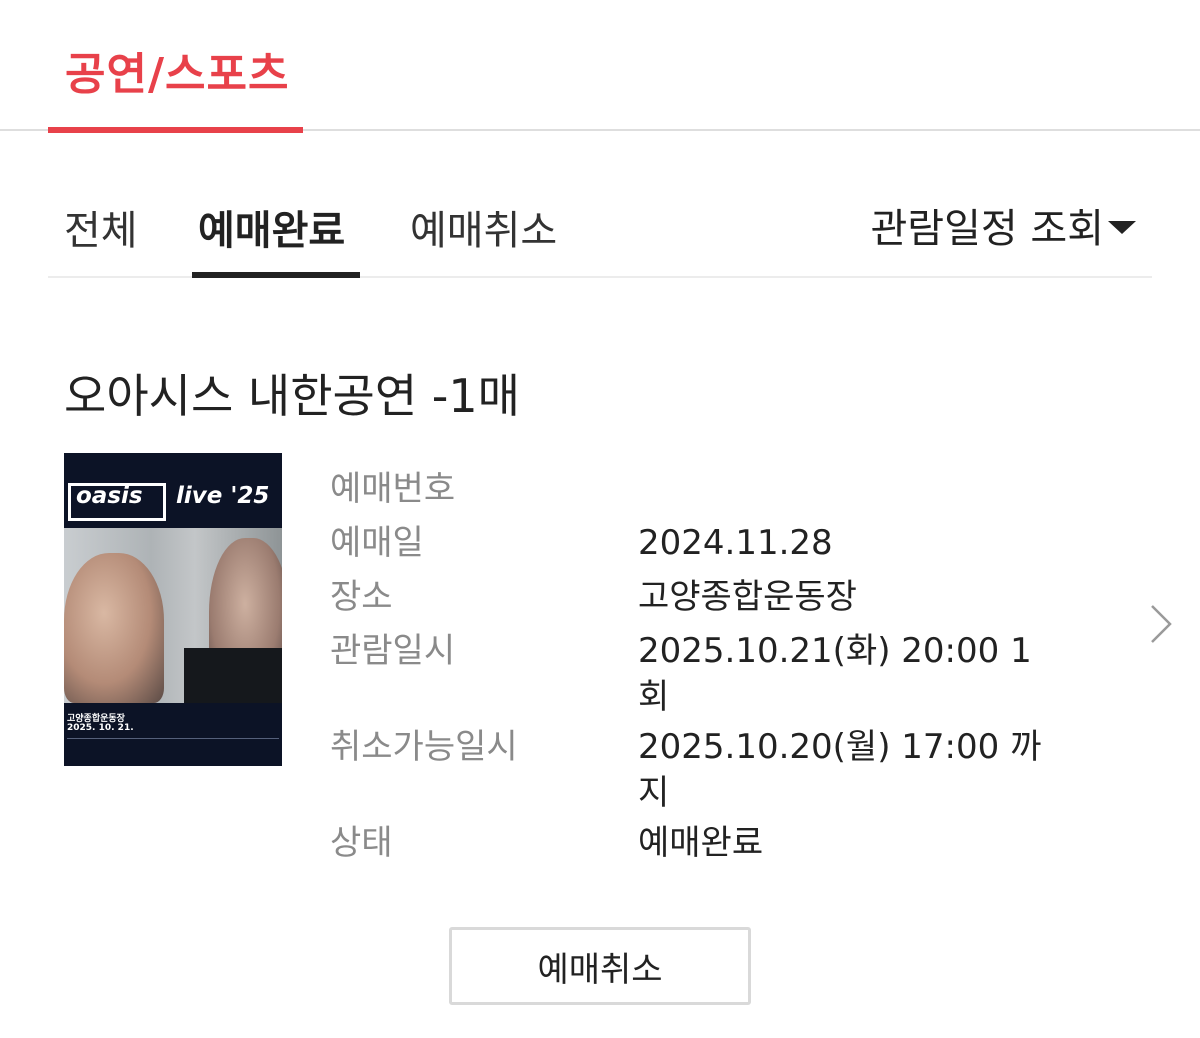 This screenshot has height=1038, width=1200. I want to click on detail-row-booking-number: 예매번호, so click(710, 489).